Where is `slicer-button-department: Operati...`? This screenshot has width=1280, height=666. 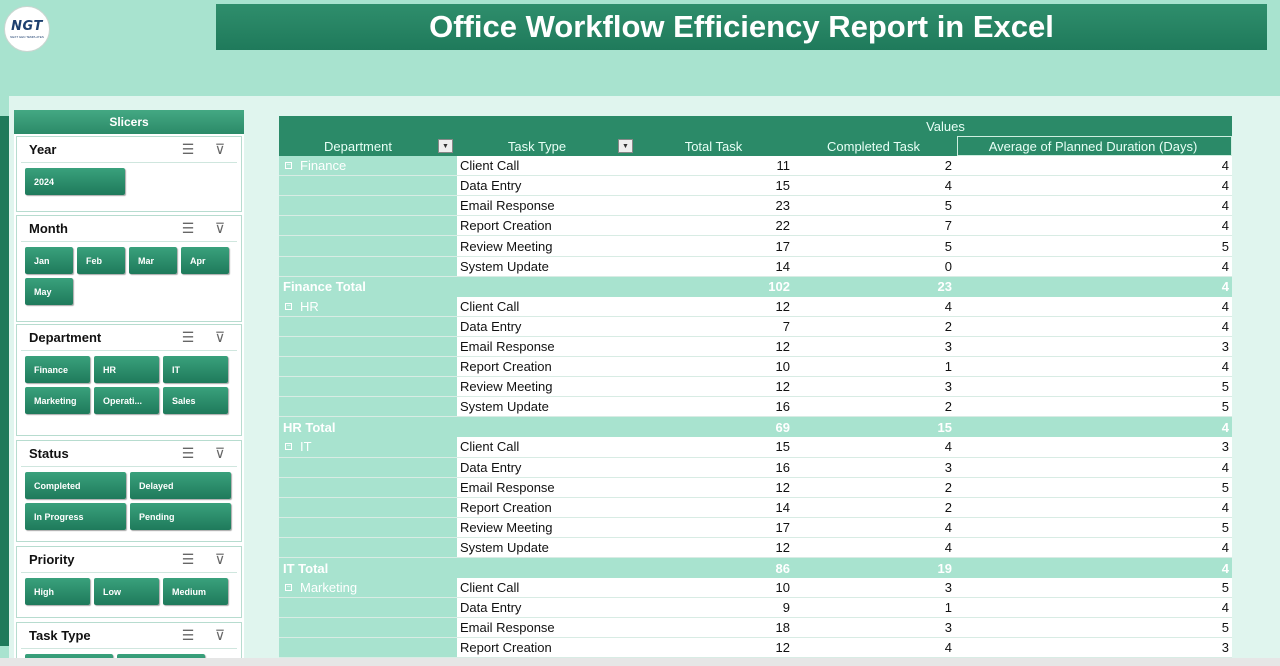
slicer-button-department: Operati... is located at coordinates (126, 400).